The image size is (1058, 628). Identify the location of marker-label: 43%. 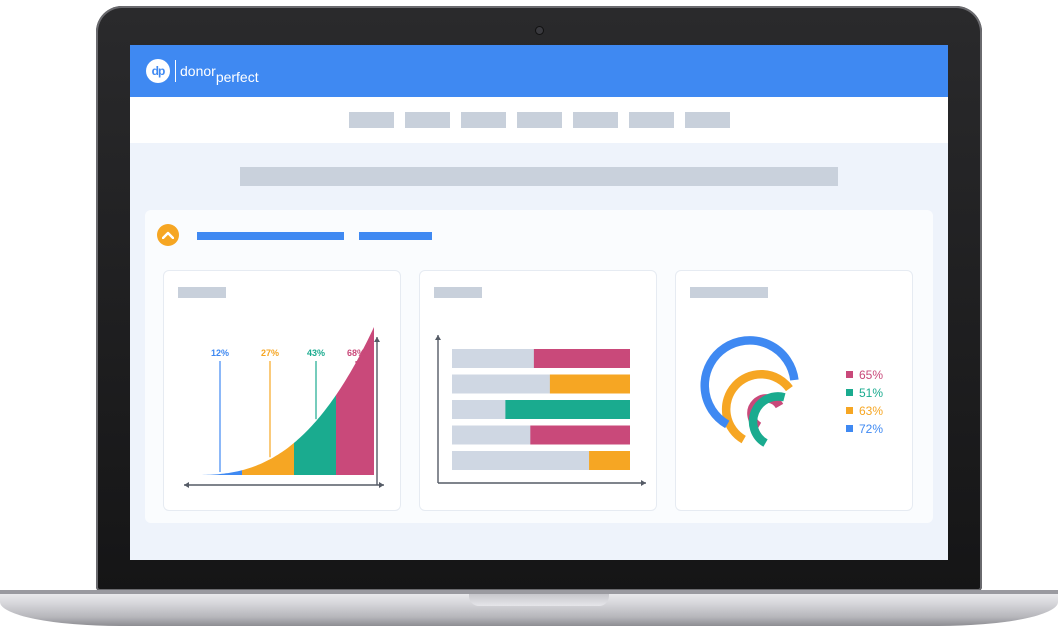
(316, 353).